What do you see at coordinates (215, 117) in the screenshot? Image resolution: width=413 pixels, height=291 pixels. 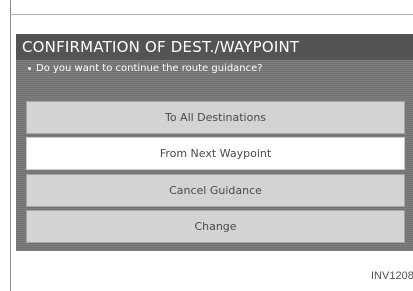 I see `to-all-destinations-button: To All Destinations` at bounding box center [215, 117].